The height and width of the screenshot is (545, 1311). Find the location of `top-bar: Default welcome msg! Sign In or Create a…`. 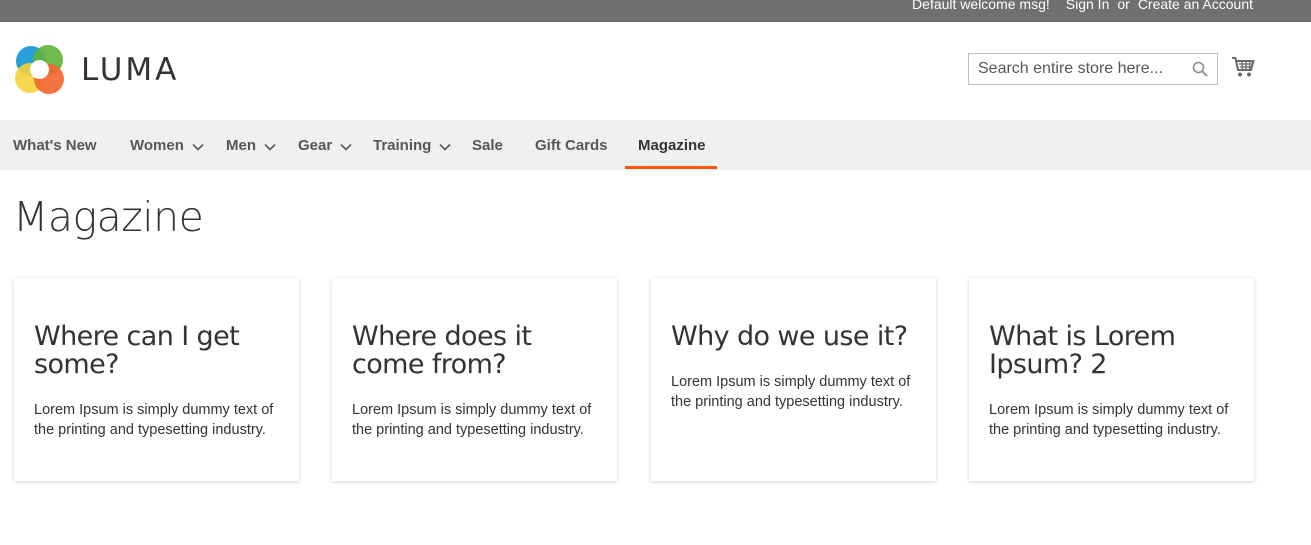

top-bar: Default welcome msg! Sign In or Create a… is located at coordinates (655, 11).